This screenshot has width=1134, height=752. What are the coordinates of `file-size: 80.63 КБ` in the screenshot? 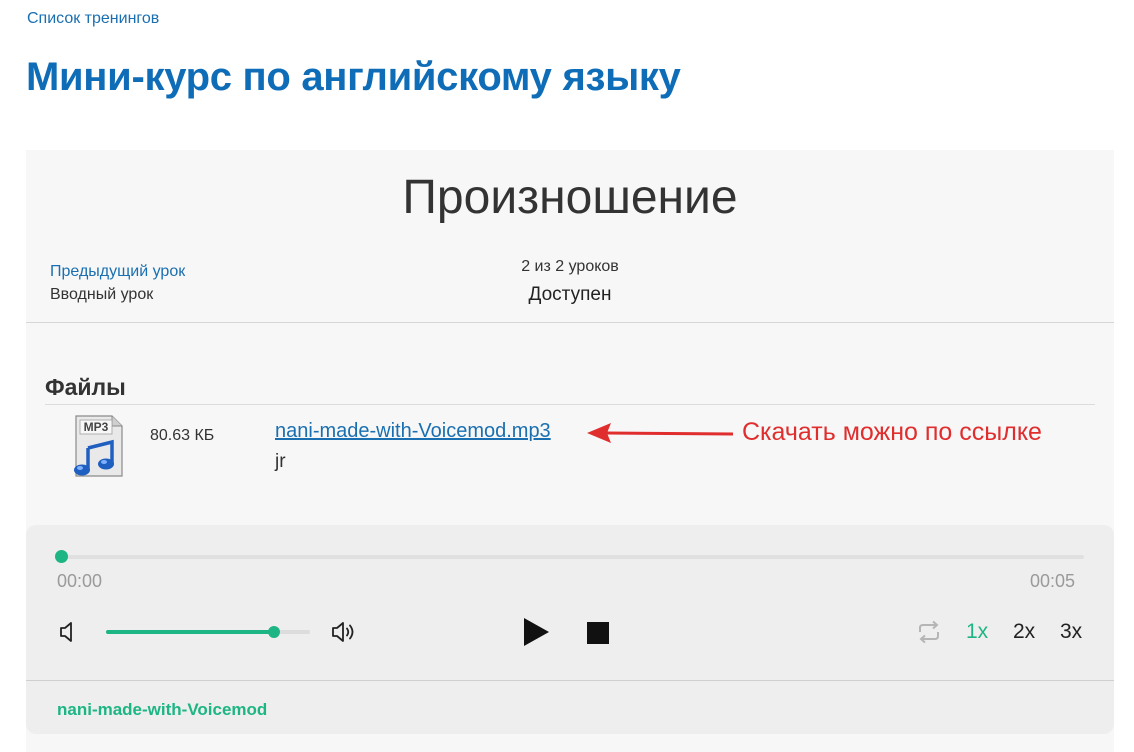 It's located at (182, 435).